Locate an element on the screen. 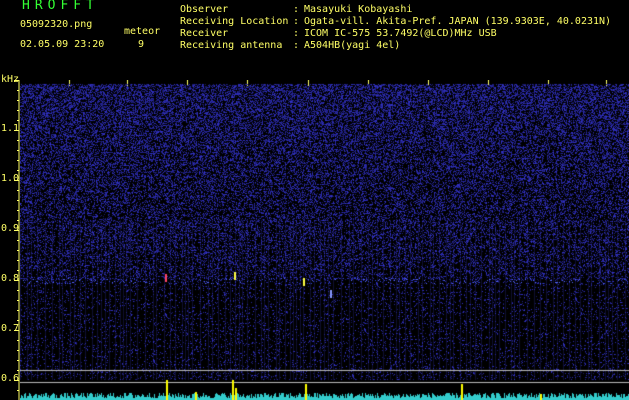 This screenshot has height=400, width=629. meteor-count: 9 is located at coordinates (141, 44).